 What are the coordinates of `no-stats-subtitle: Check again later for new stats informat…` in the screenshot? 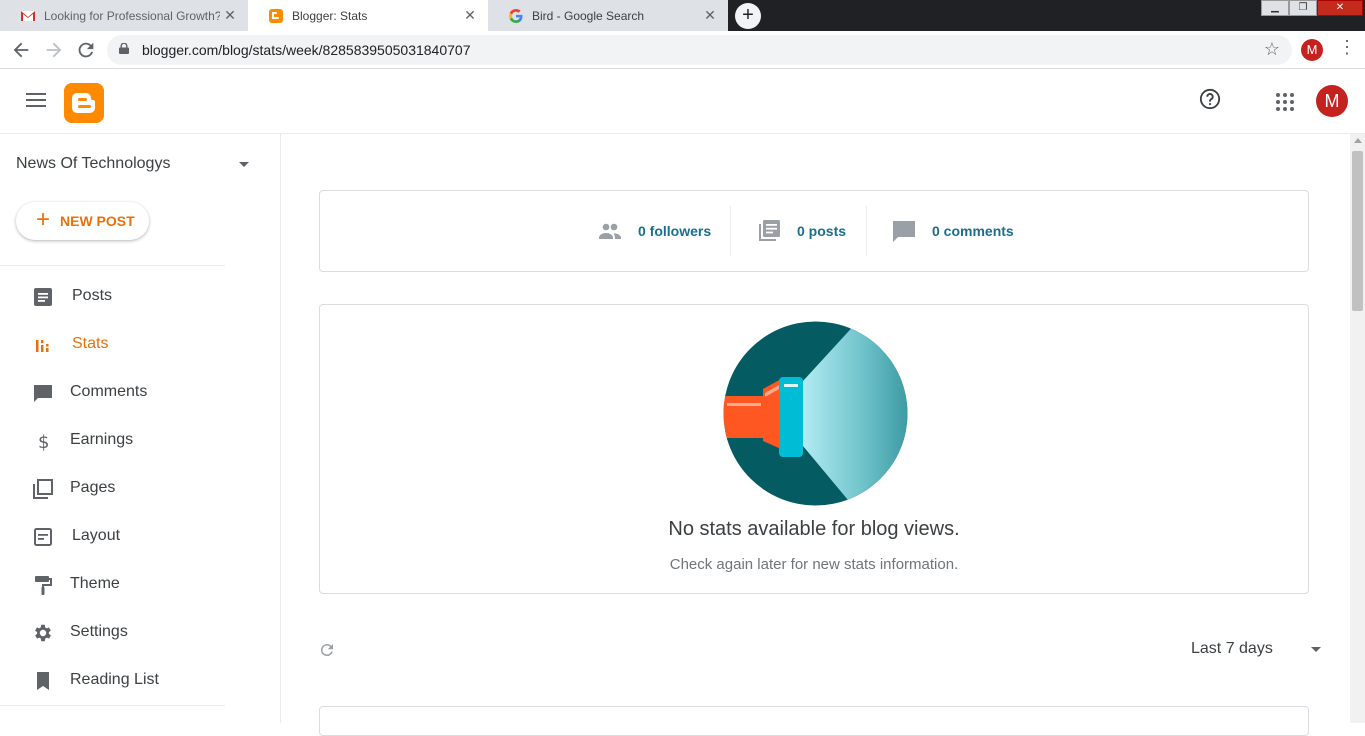 It's located at (814, 564).